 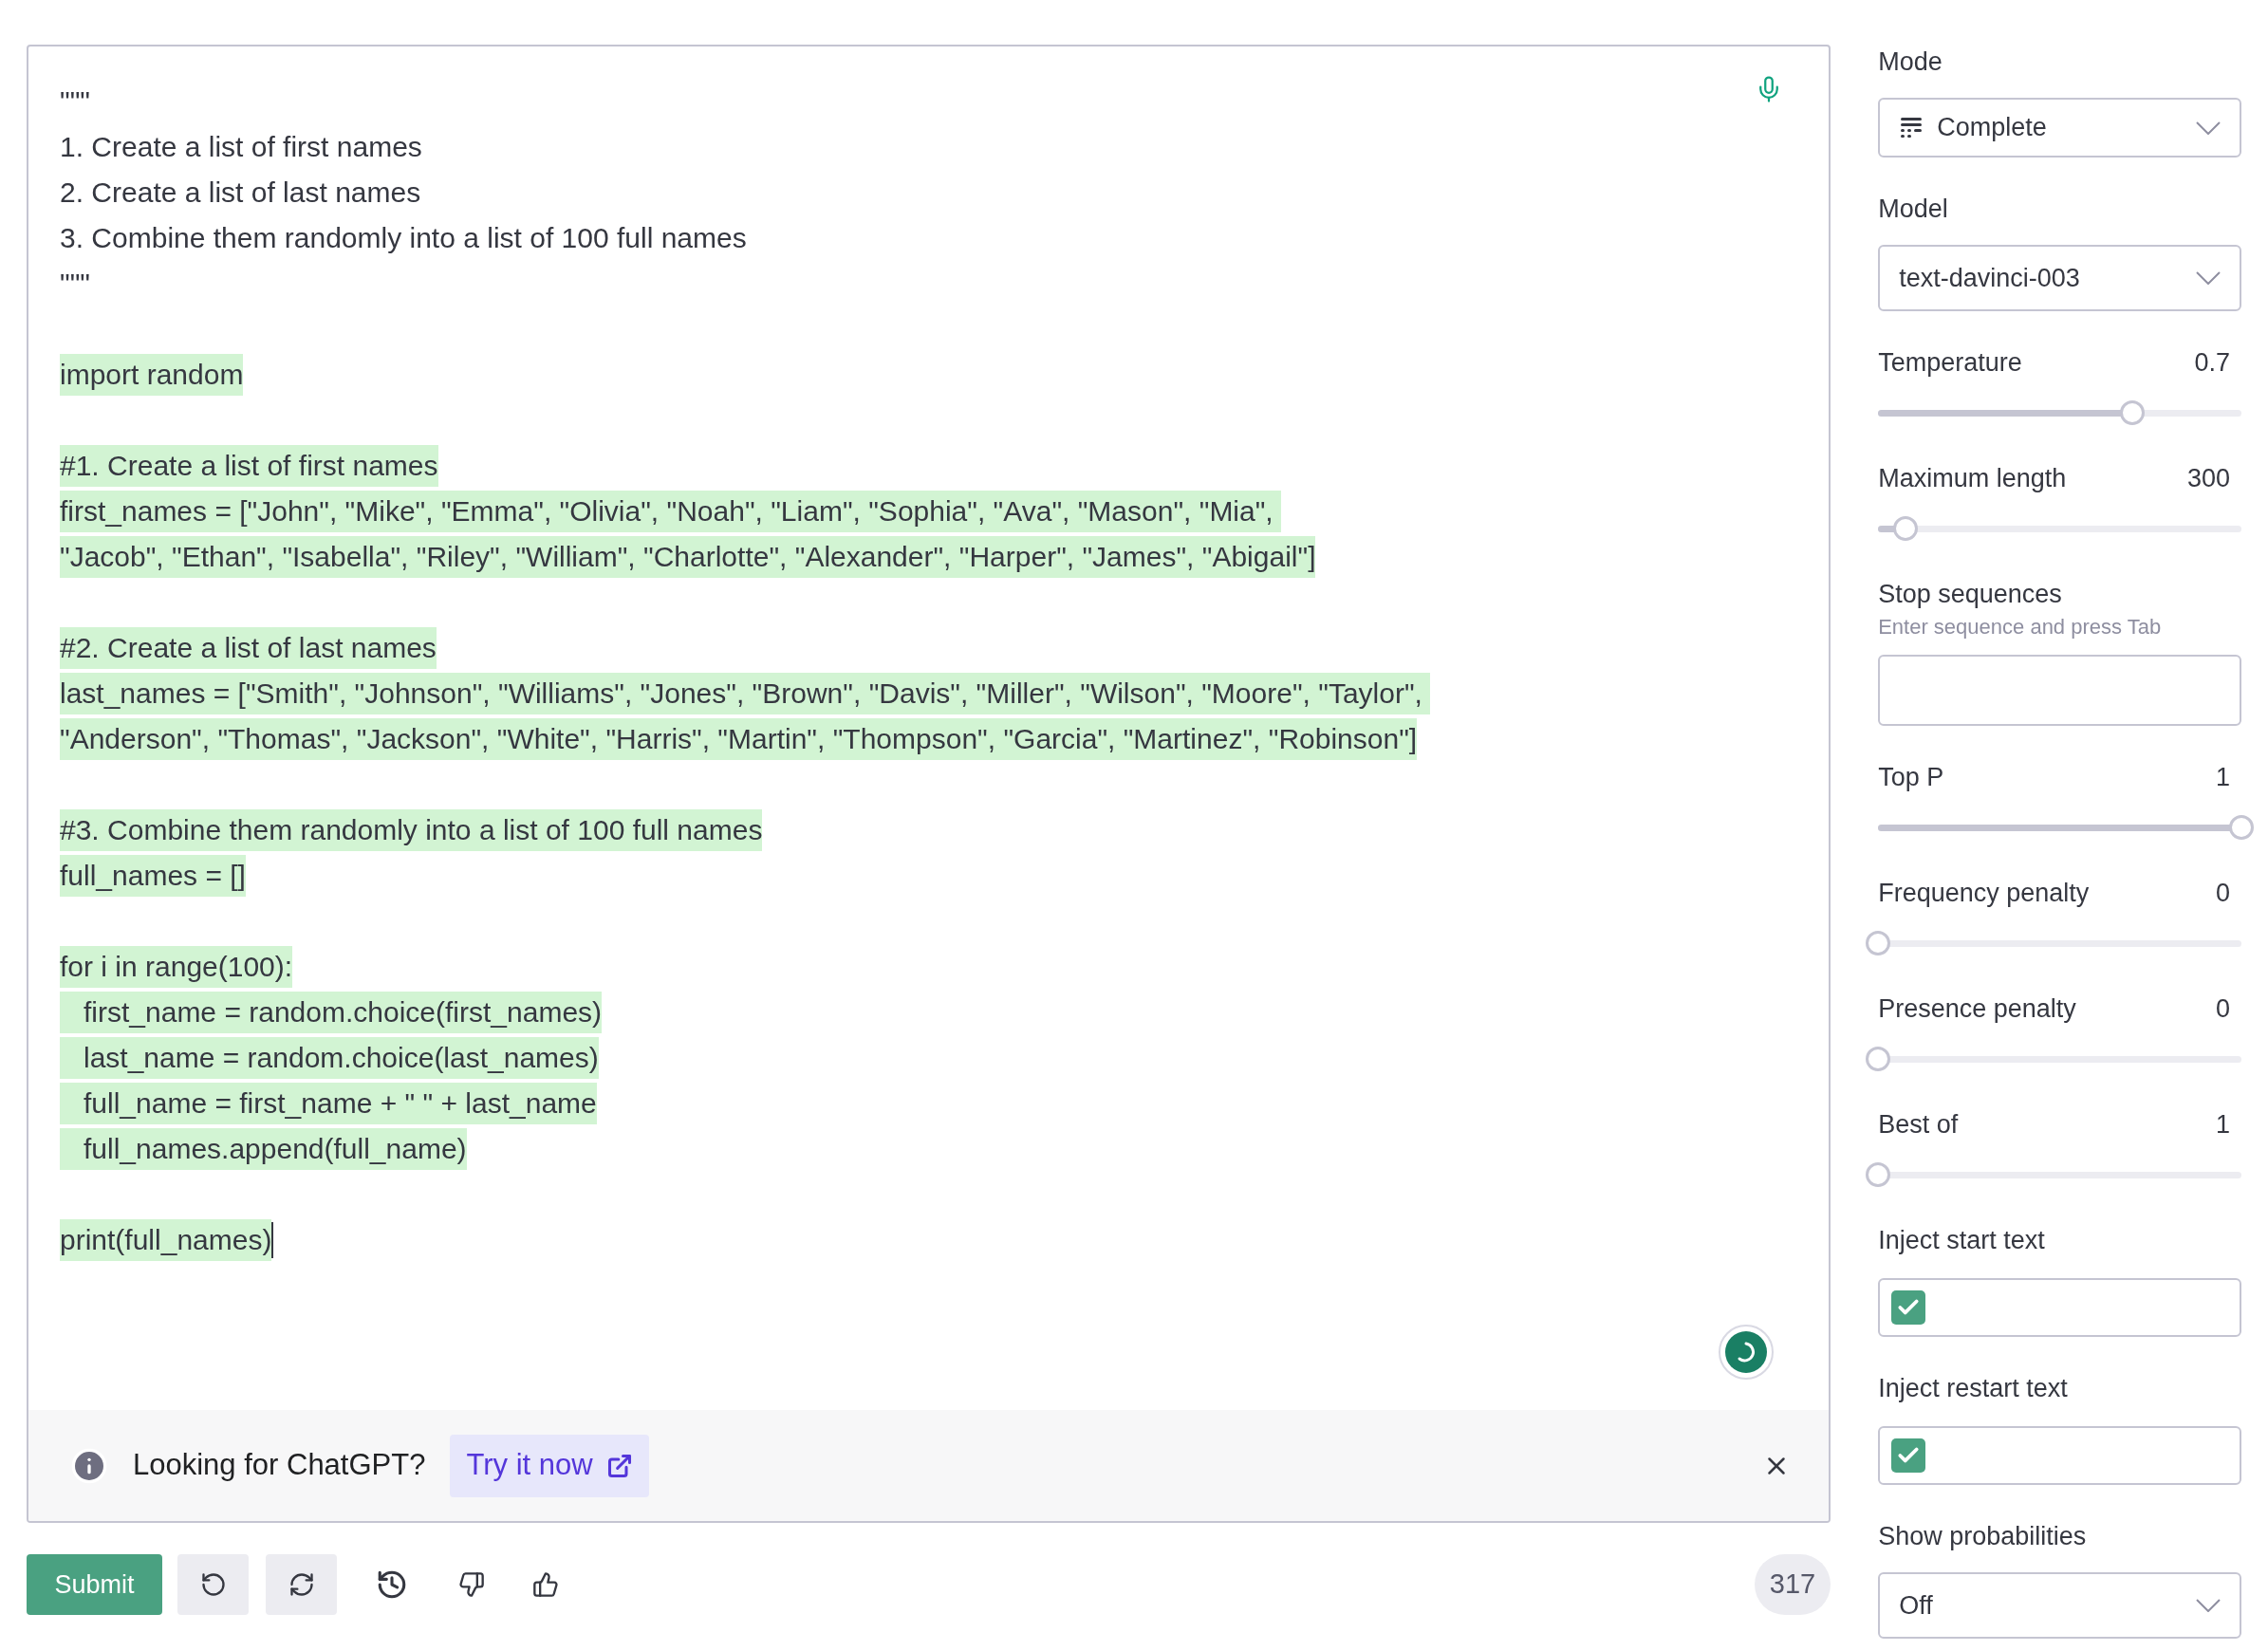 I want to click on undo-button, so click(x=213, y=1585).